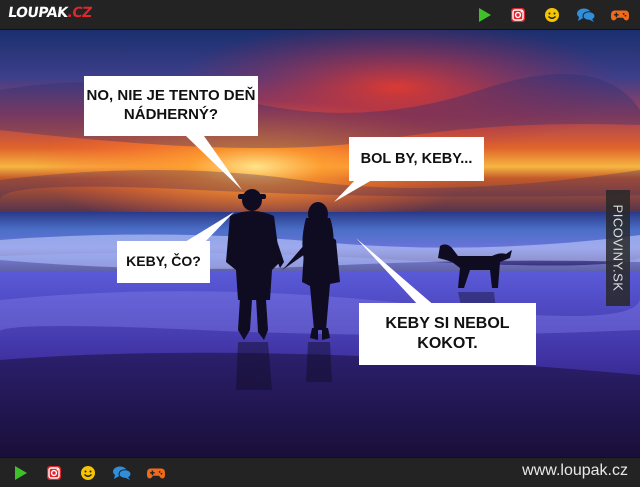  Describe the element at coordinates (447, 334) in the screenshot. I see `speech-bubble-punchline: KEBY SI NEBOL KOKOT.` at that location.